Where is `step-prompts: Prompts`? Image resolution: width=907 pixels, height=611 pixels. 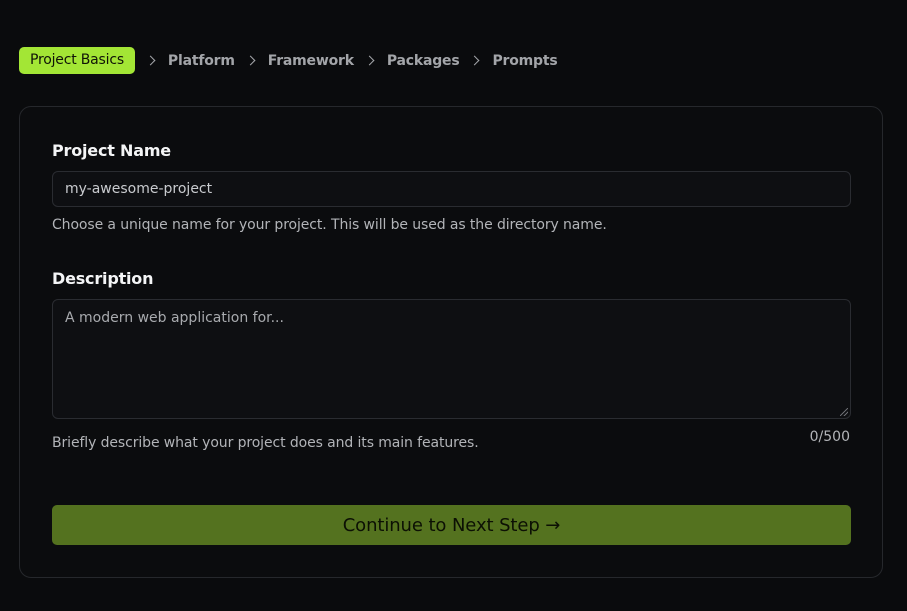
step-prompts: Prompts is located at coordinates (524, 61).